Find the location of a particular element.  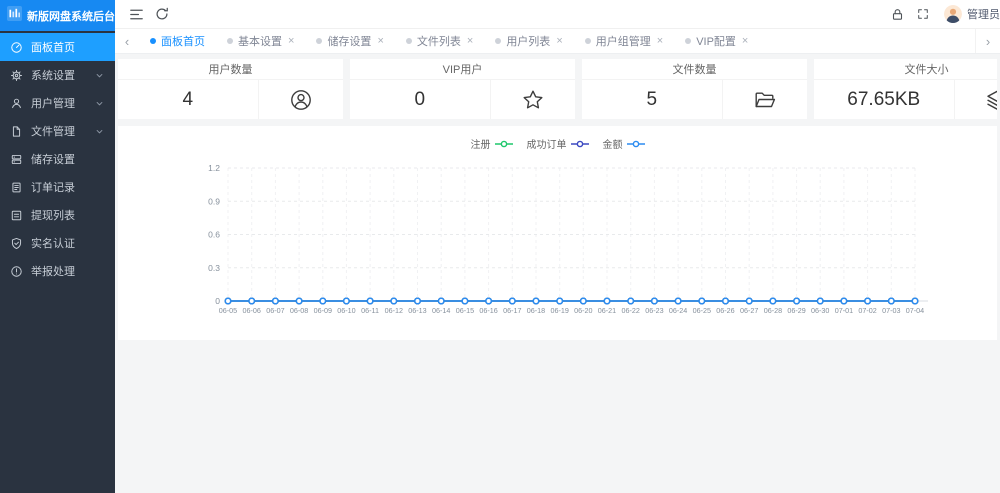

sidebar-item-label: 举报处理 is located at coordinates (53, 272).